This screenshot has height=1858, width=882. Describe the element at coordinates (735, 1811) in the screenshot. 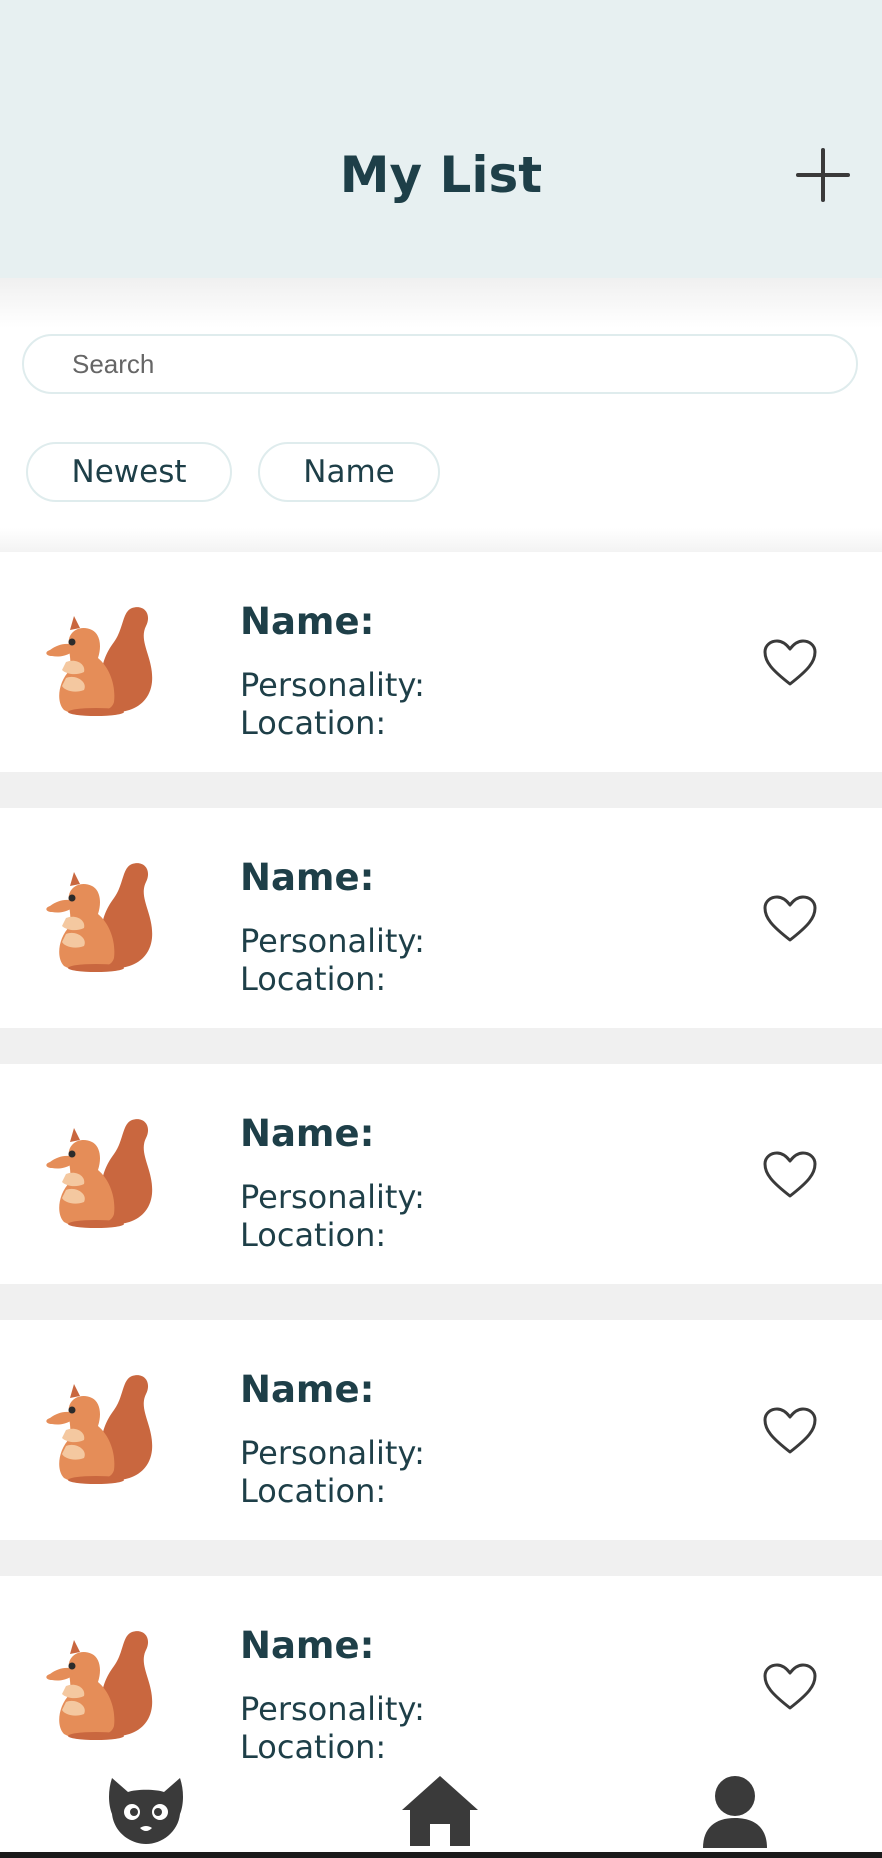

I see `profile-icon` at that location.